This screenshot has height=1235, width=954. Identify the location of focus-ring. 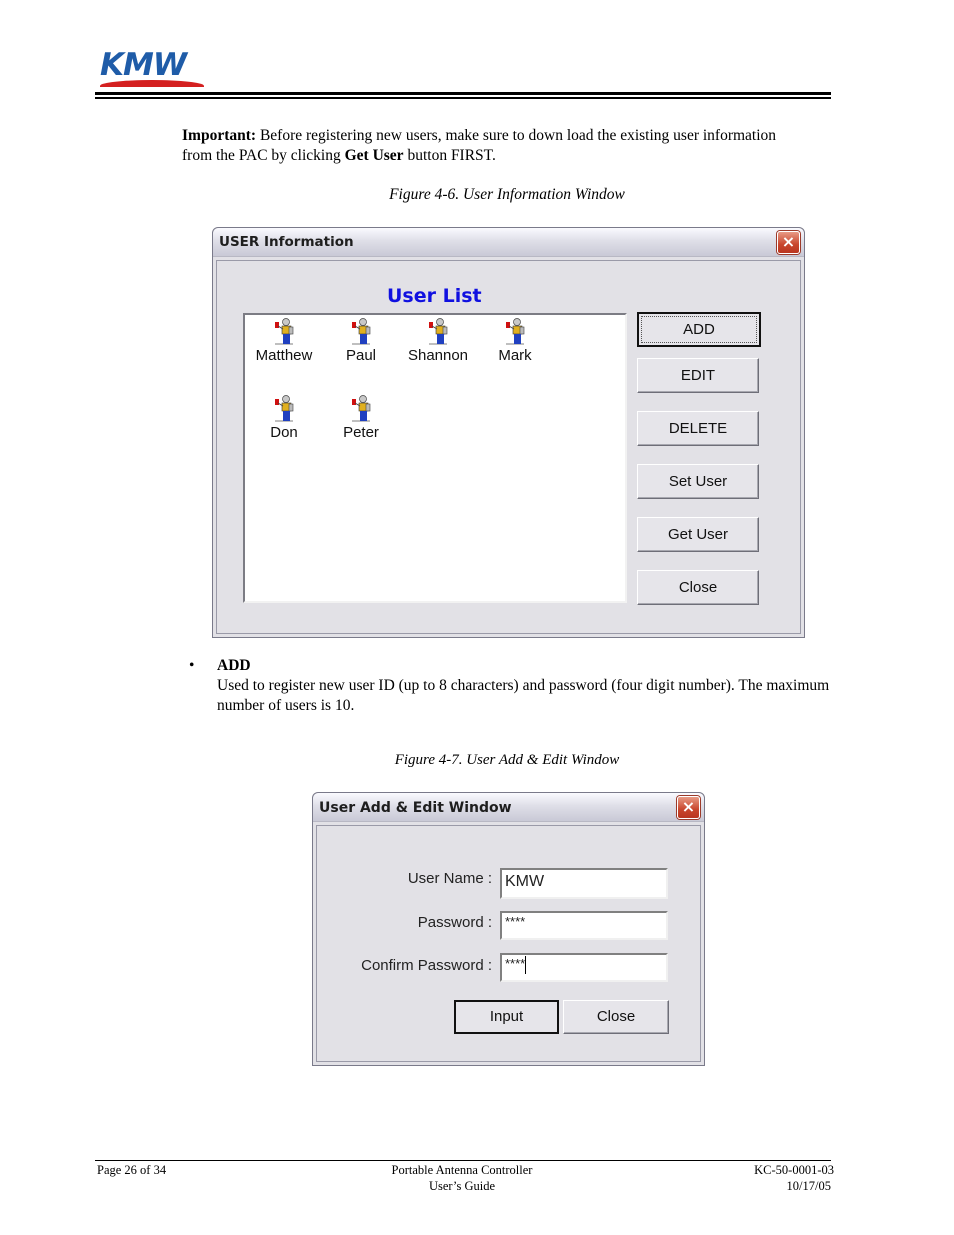
(699, 329).